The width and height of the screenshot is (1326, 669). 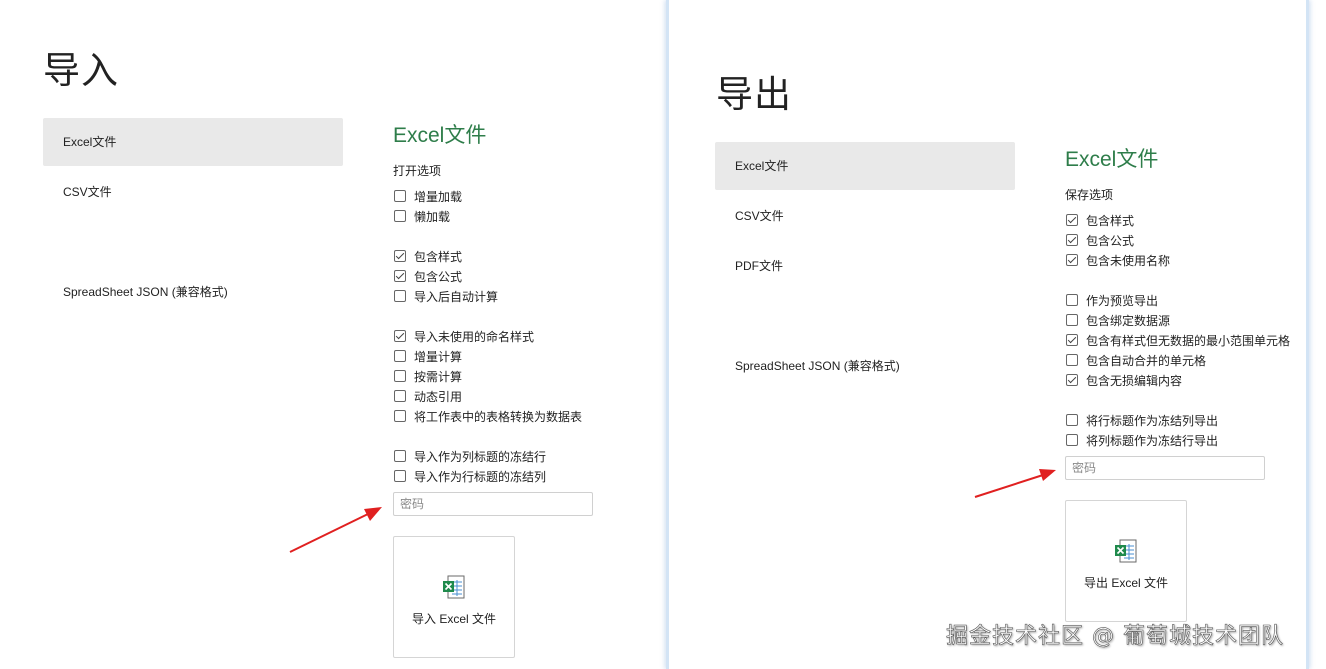 What do you see at coordinates (193, 142) in the screenshot?
I see `import-nav-excel: Excel文件` at bounding box center [193, 142].